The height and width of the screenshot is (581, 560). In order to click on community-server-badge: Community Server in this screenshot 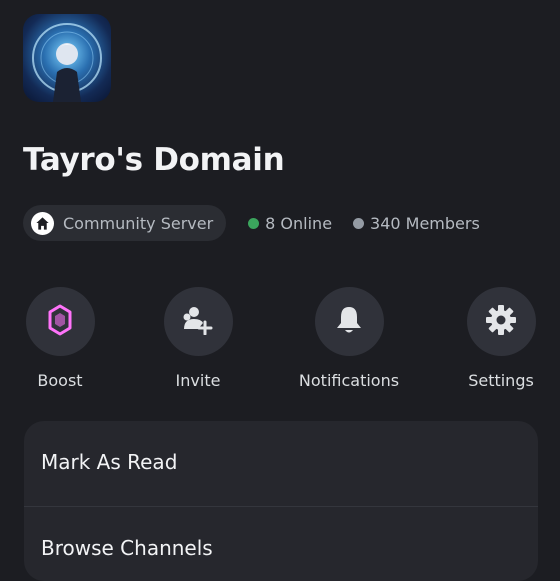, I will do `click(125, 223)`.